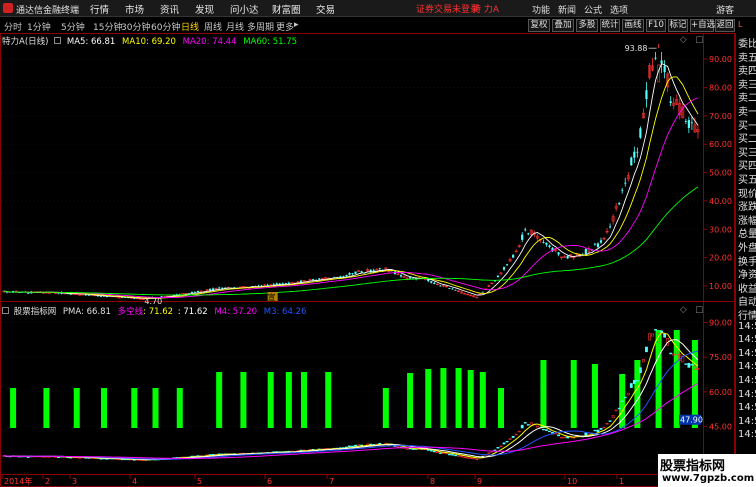 The height and width of the screenshot is (487, 756). I want to click on period-weekly: 周线, so click(213, 26).